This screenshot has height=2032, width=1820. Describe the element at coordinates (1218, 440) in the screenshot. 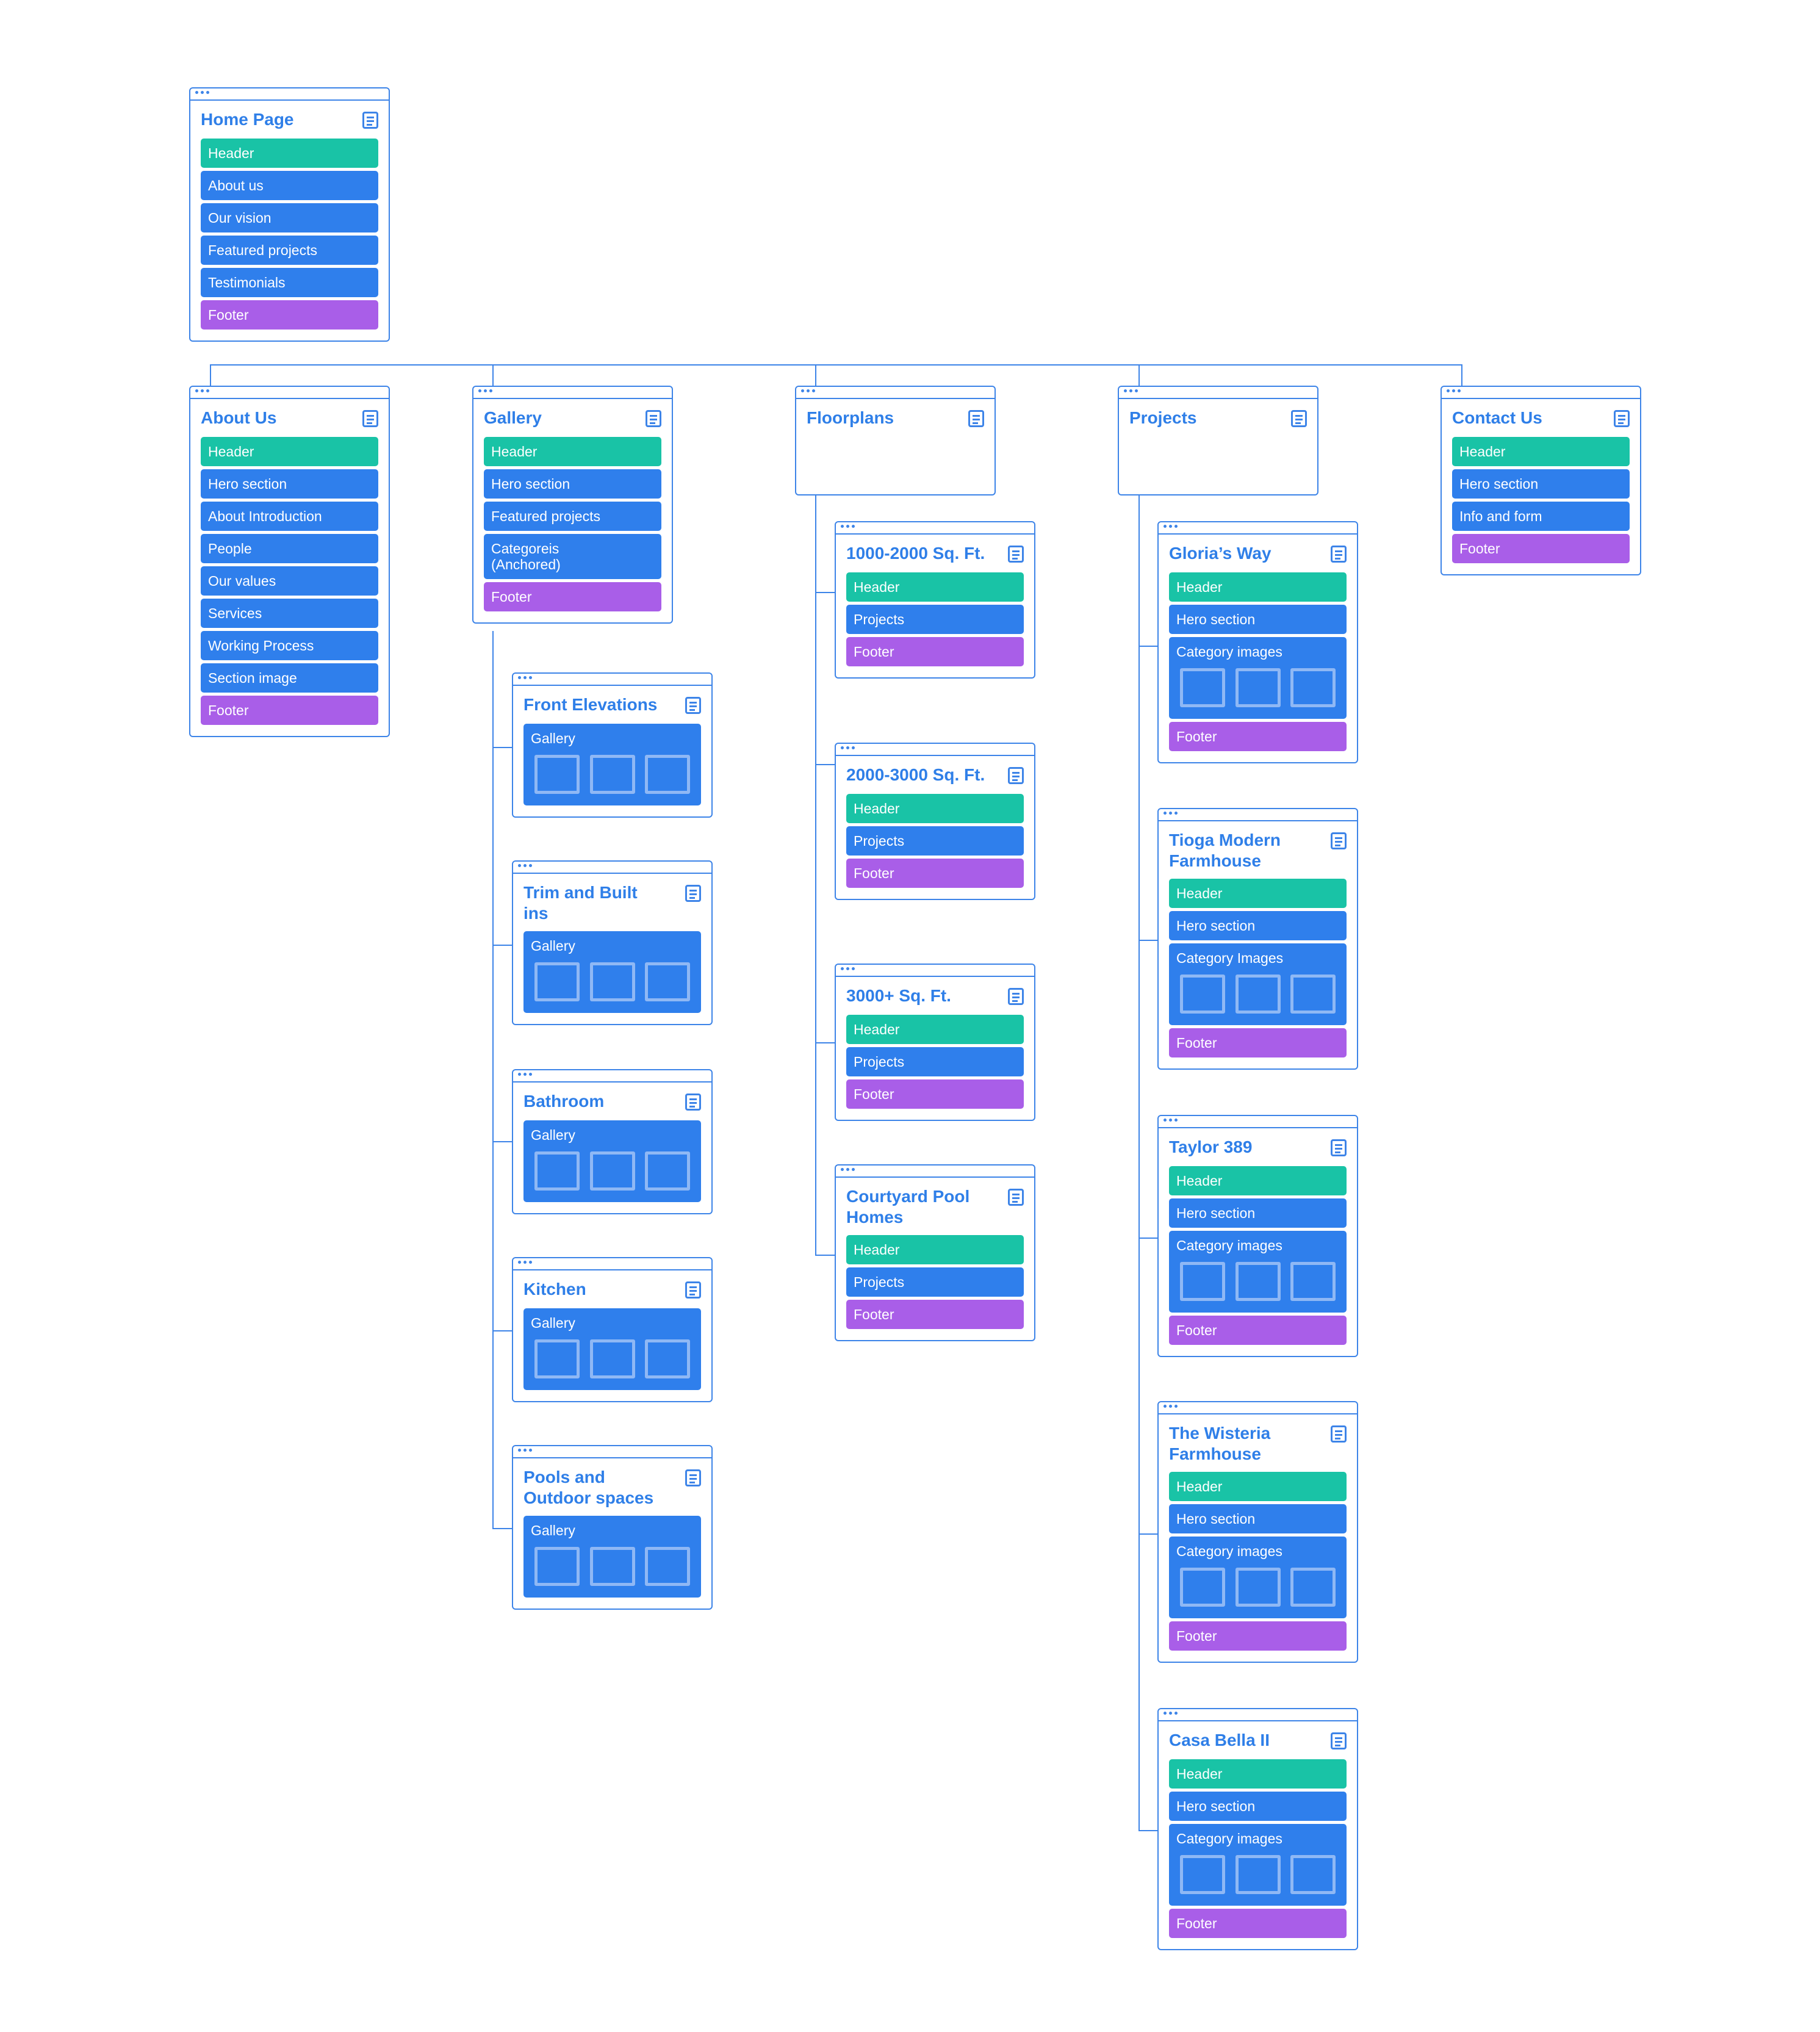

I see `page-card-projects: Projects` at that location.